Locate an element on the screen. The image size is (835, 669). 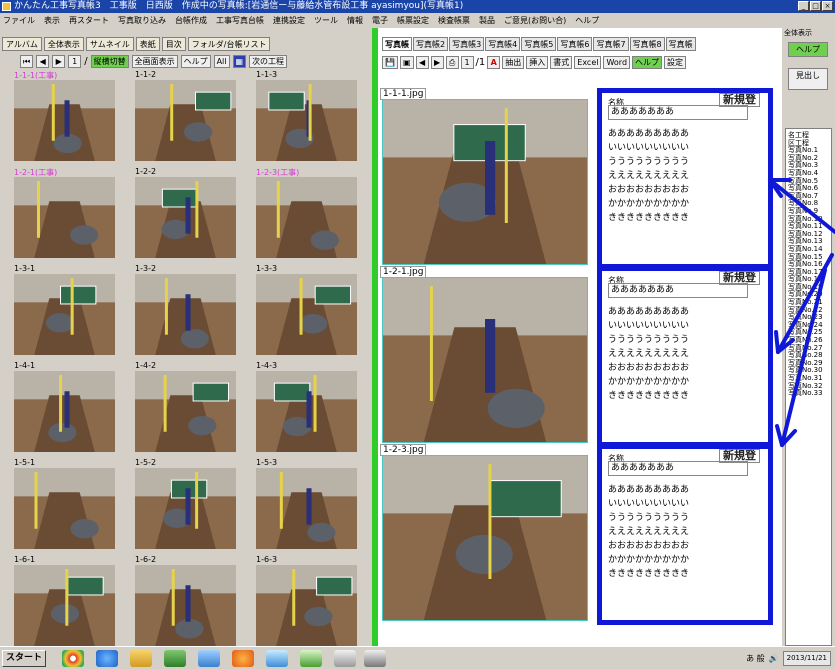
sidebar-help-button: ヘルプ is located at coordinates (808, 49).